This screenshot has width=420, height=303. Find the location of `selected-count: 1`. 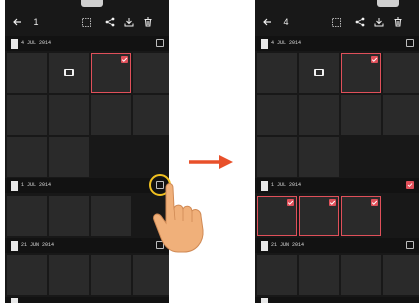

selected-count: 1 is located at coordinates (36, 22).